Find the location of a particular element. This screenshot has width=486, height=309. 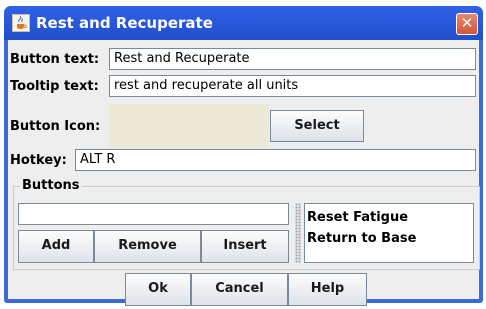

hotkey-label: Hotkey: is located at coordinates (38, 160).